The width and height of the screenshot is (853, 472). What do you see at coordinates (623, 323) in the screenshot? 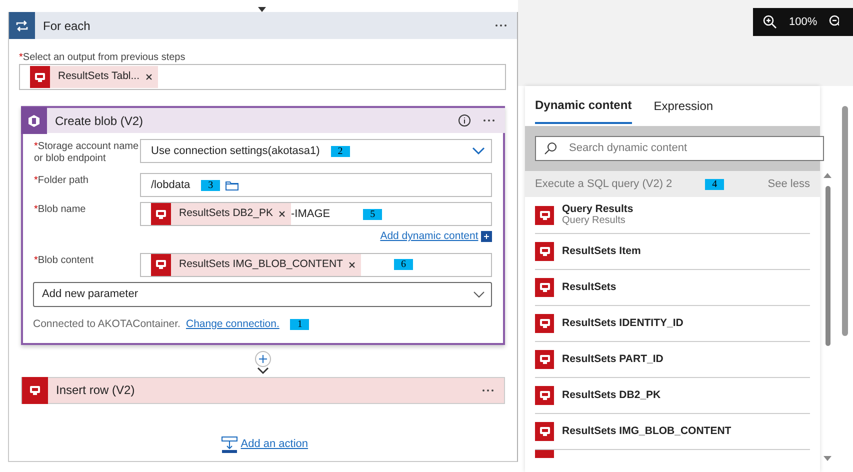
I see `item-title: ResultSets IDENTITY_ID` at bounding box center [623, 323].